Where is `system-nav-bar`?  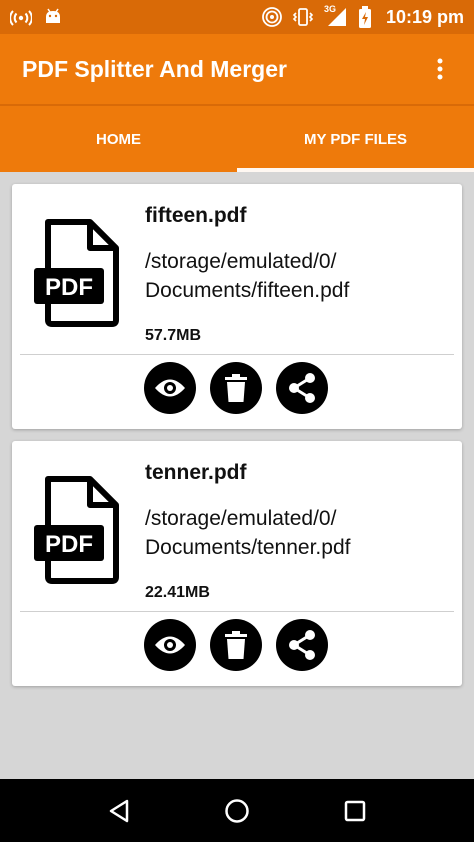 system-nav-bar is located at coordinates (237, 810).